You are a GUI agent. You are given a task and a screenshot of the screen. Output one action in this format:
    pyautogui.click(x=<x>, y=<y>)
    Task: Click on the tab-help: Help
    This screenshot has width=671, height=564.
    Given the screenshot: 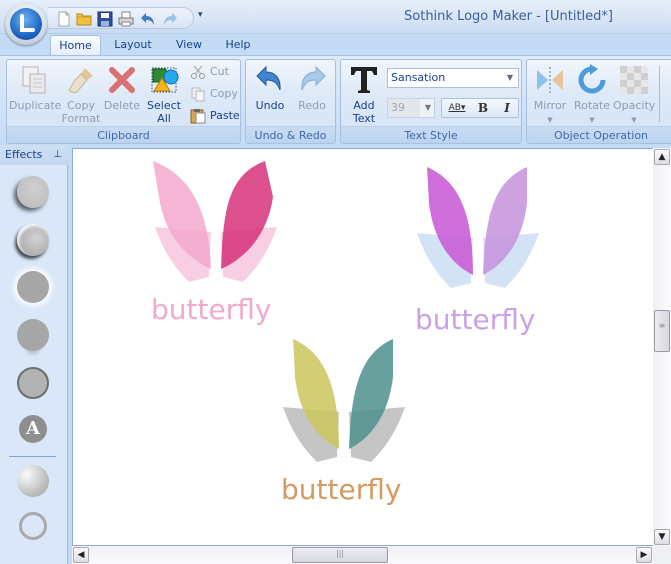 What is the action you would take?
    pyautogui.click(x=238, y=46)
    